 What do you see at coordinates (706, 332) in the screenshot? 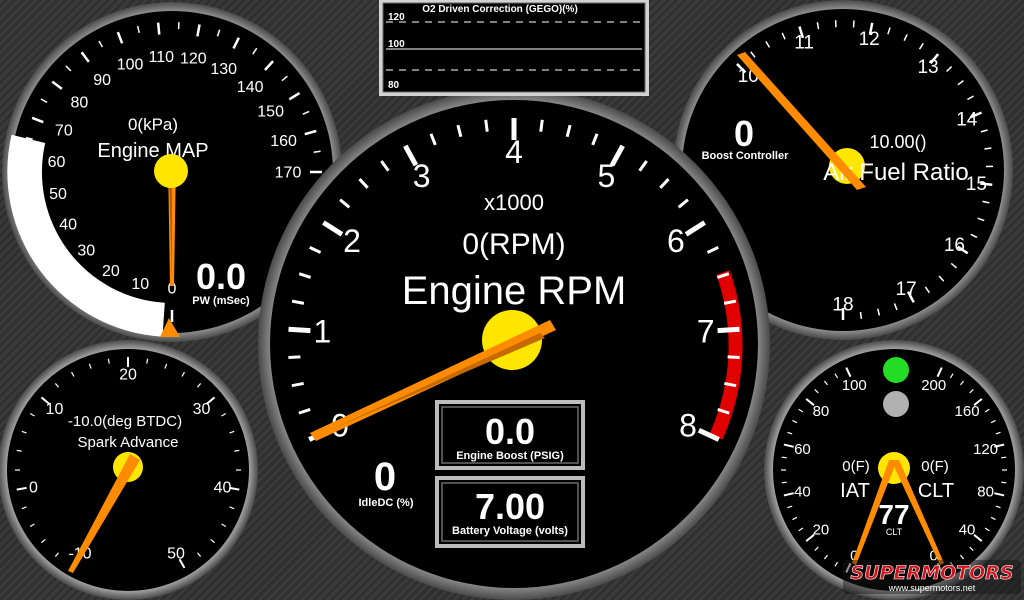
I see `rpm-tick-label: 7` at bounding box center [706, 332].